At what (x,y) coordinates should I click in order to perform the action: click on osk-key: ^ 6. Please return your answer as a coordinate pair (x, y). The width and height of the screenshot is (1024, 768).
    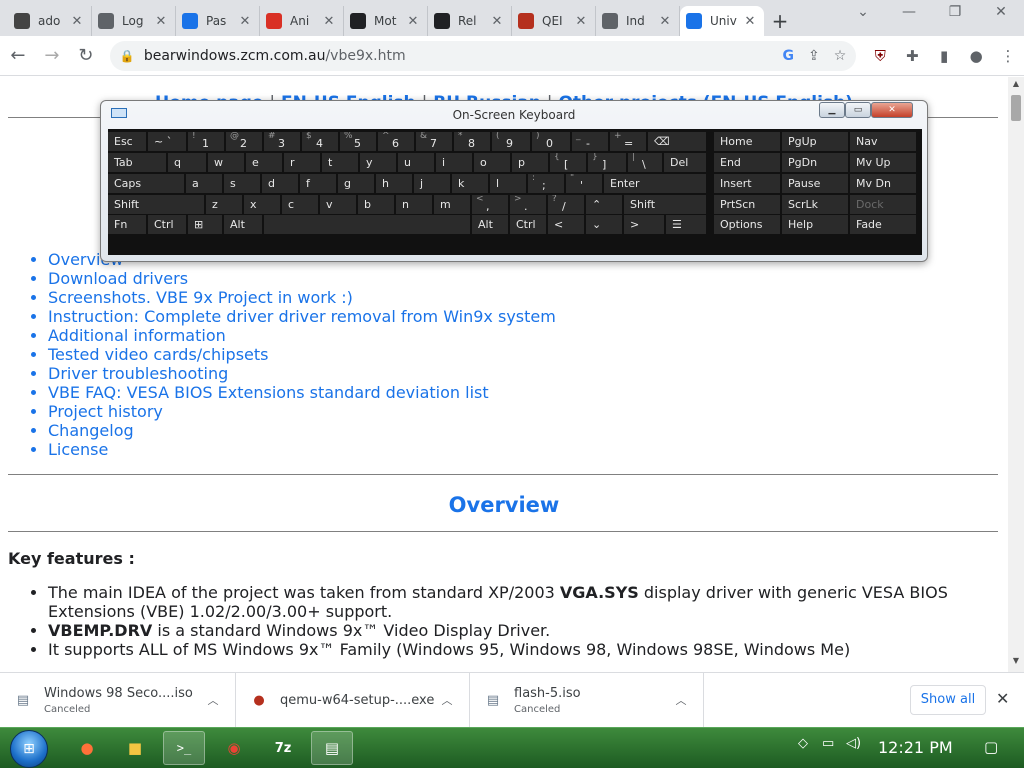
    Looking at the image, I should click on (396, 141).